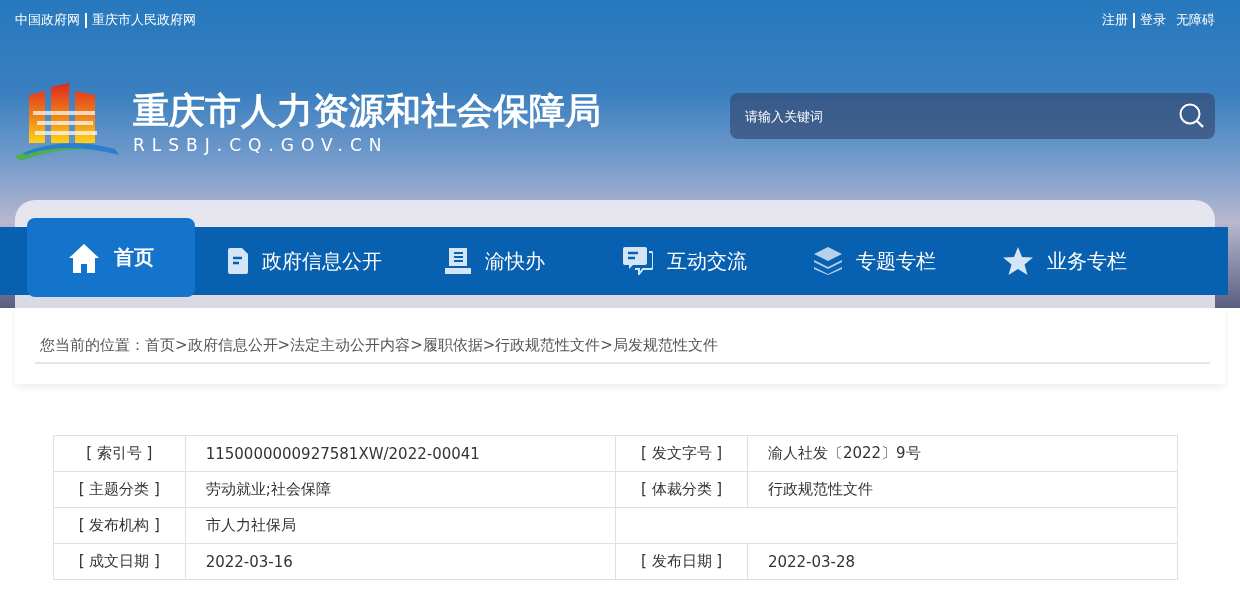 Image resolution: width=1240 pixels, height=615 pixels. I want to click on top-link: 中国政府网, so click(47, 20).